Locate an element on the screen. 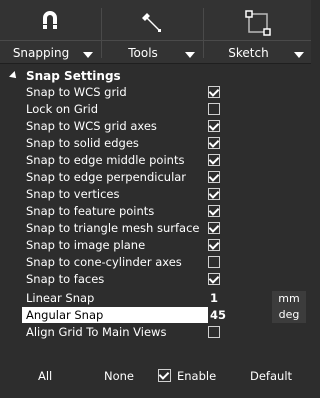  sketch-button: Sketch is located at coordinates (257, 31).